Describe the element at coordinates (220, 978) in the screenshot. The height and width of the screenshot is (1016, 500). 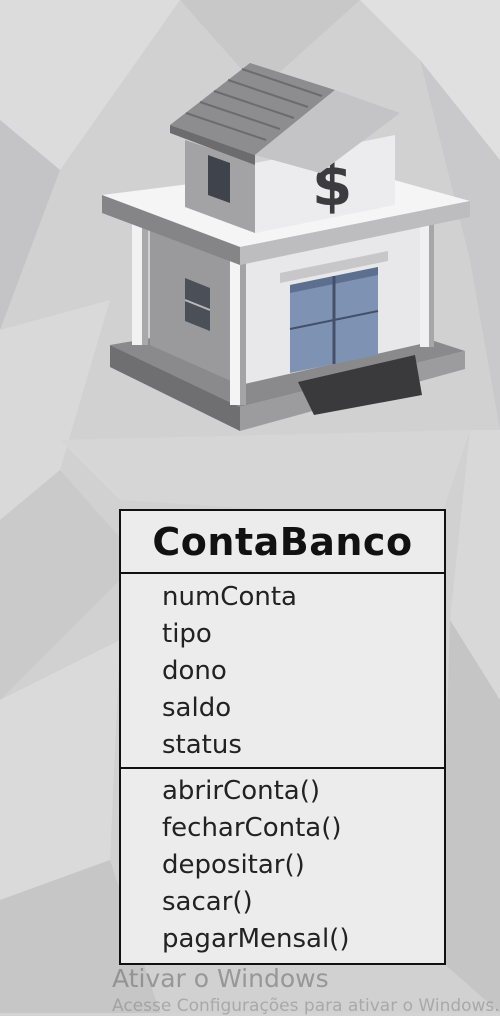
I see `windows-activation-watermark: Ativar o Windows` at that location.